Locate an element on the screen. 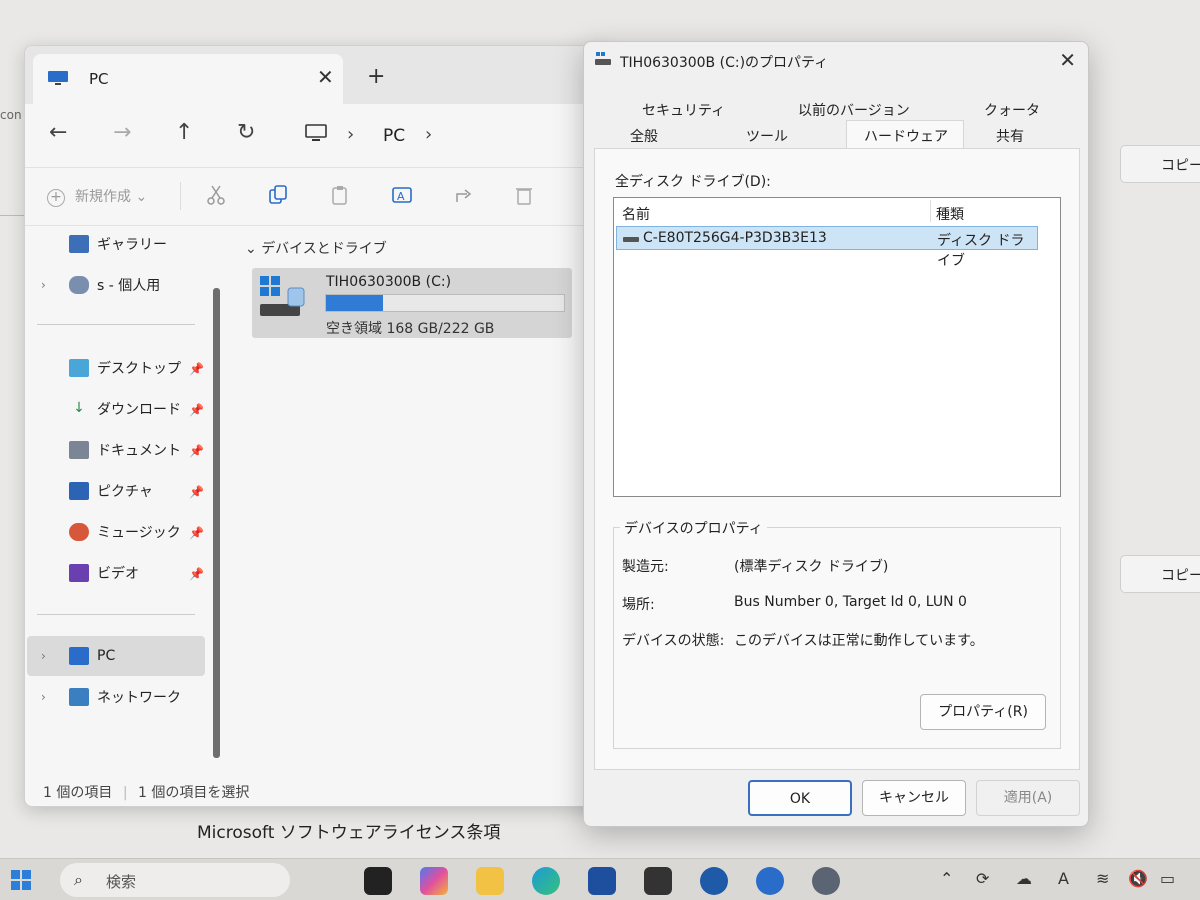  disk-drive-list: 名前 種類 C-E80T256G4-P3D3B3E13 ディスク ドライブ is located at coordinates (837, 347).